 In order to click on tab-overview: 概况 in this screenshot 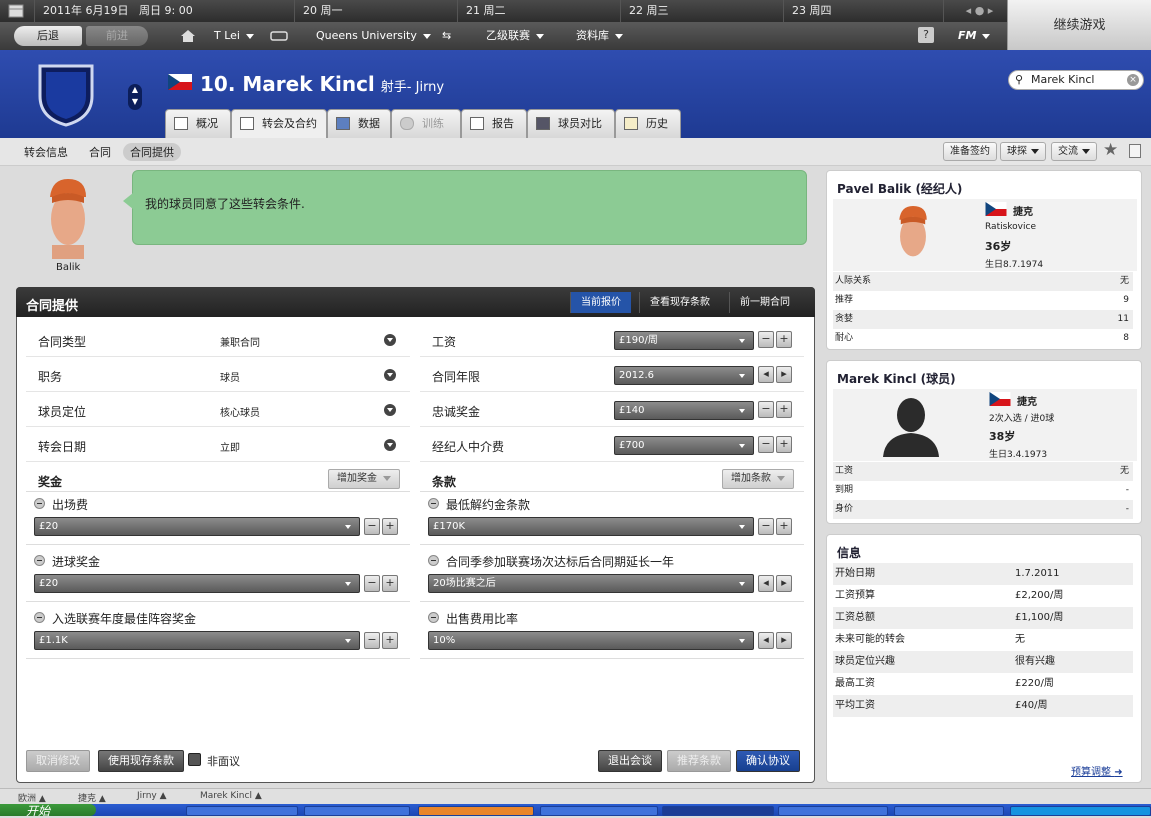, I will do `click(198, 123)`.